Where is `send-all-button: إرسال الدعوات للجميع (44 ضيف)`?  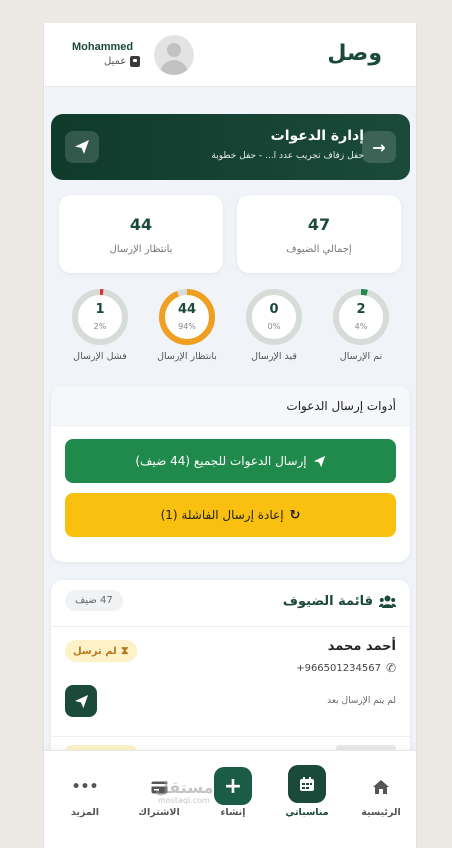
send-all-button: إرسال الدعوات للجميع (44 ضيف) is located at coordinates (230, 461).